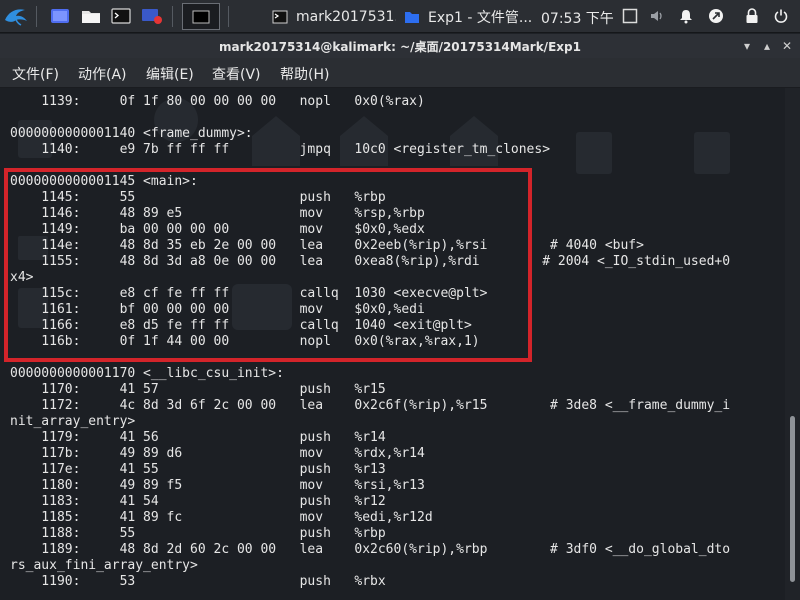 The height and width of the screenshot is (600, 800). What do you see at coordinates (217, 485) in the screenshot?
I see `terminal-line: 1180: 49 89 f5 mov %rsi,%r13` at bounding box center [217, 485].